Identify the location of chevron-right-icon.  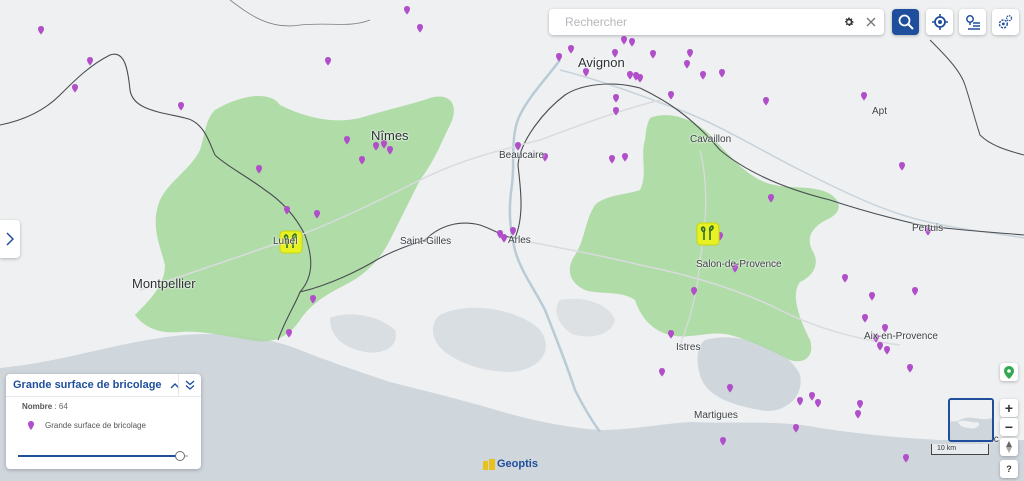
(10, 239).